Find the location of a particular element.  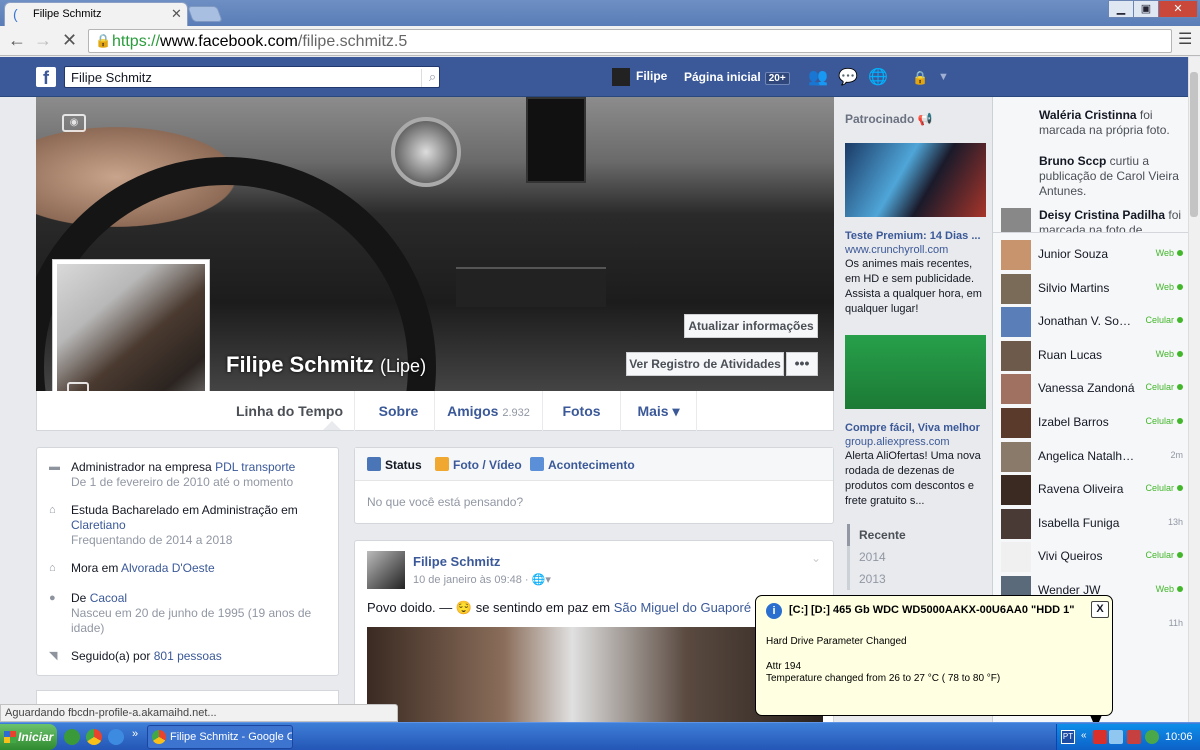

update-info-button: Atualizar informações is located at coordinates (751, 326).